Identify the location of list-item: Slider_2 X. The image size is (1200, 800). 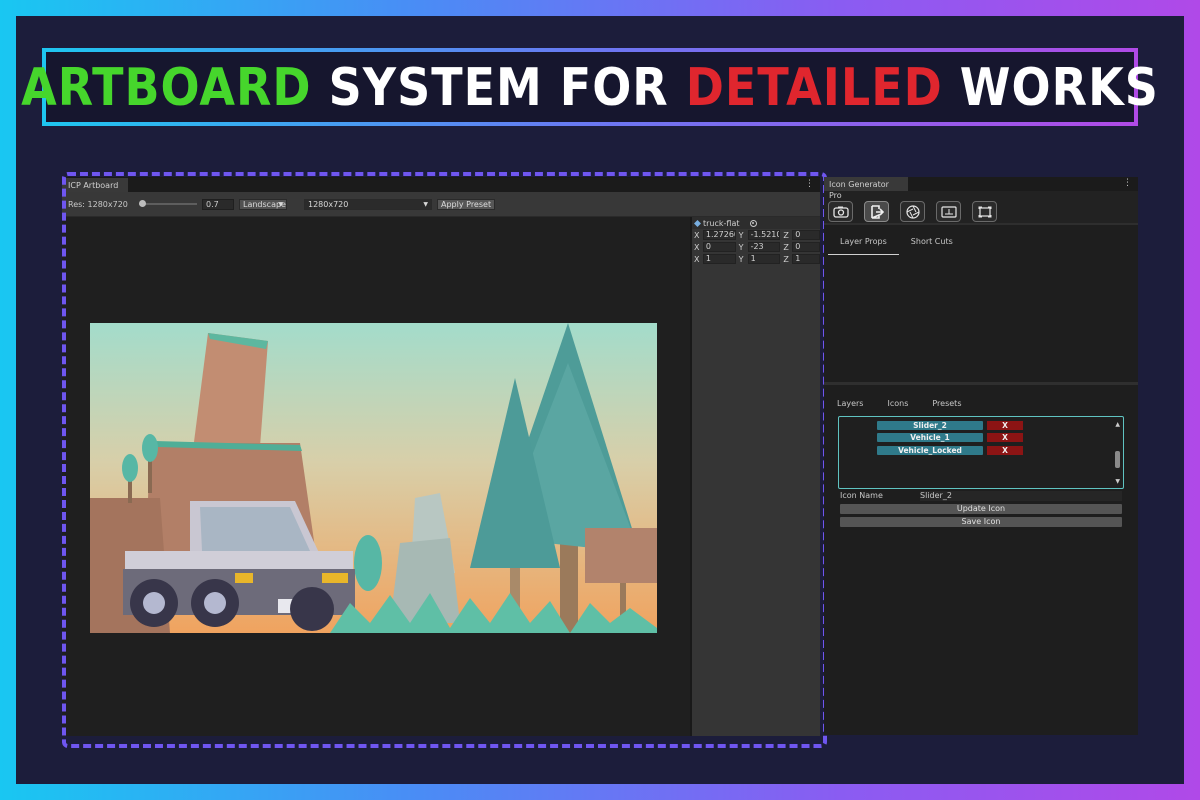
(950, 425).